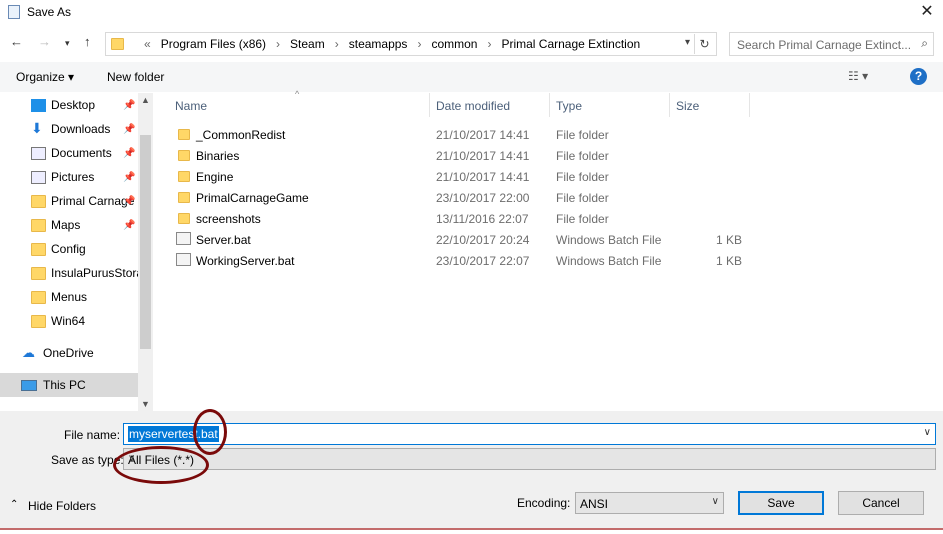 Image resolution: width=943 pixels, height=534 pixels. Describe the element at coordinates (471, 13) in the screenshot. I see `title-bar: Save As ✕` at that location.